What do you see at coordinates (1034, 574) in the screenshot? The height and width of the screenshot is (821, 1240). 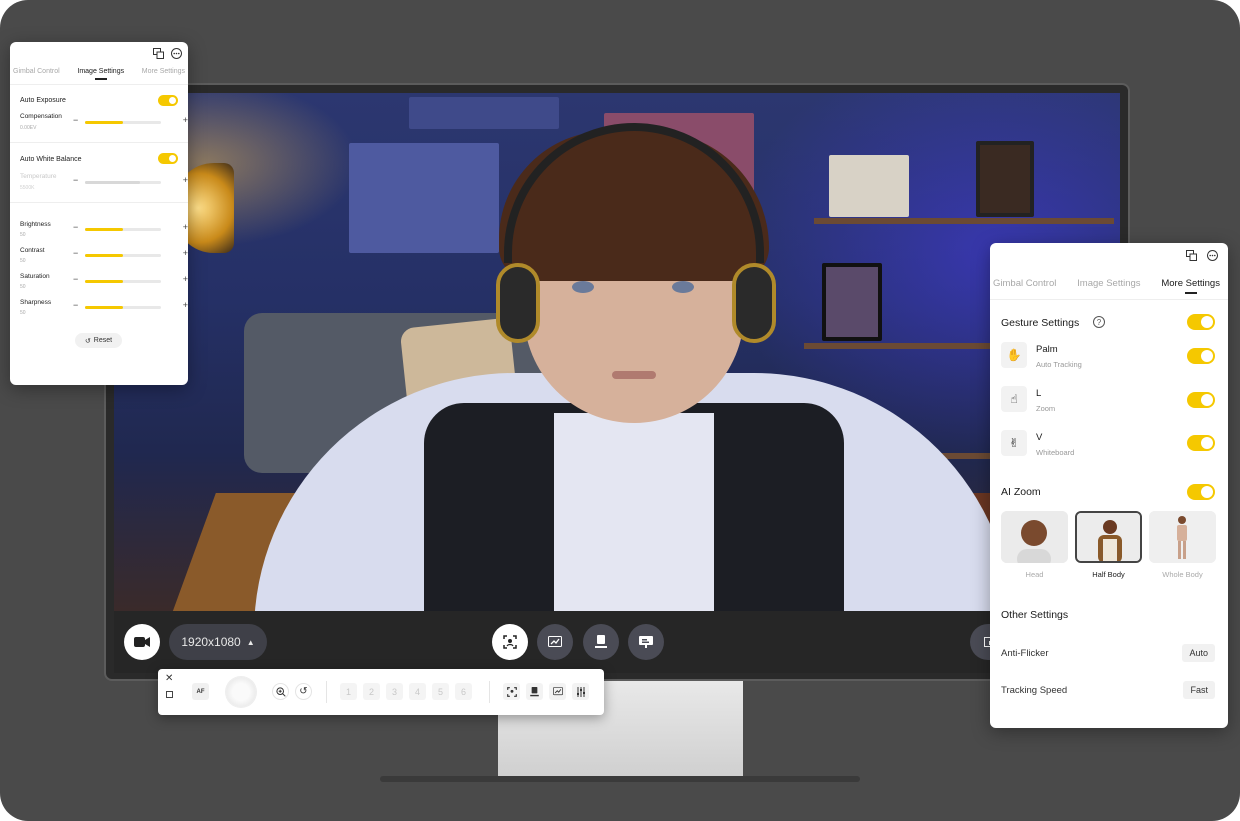 I see `zoom-option-label: Head` at bounding box center [1034, 574].